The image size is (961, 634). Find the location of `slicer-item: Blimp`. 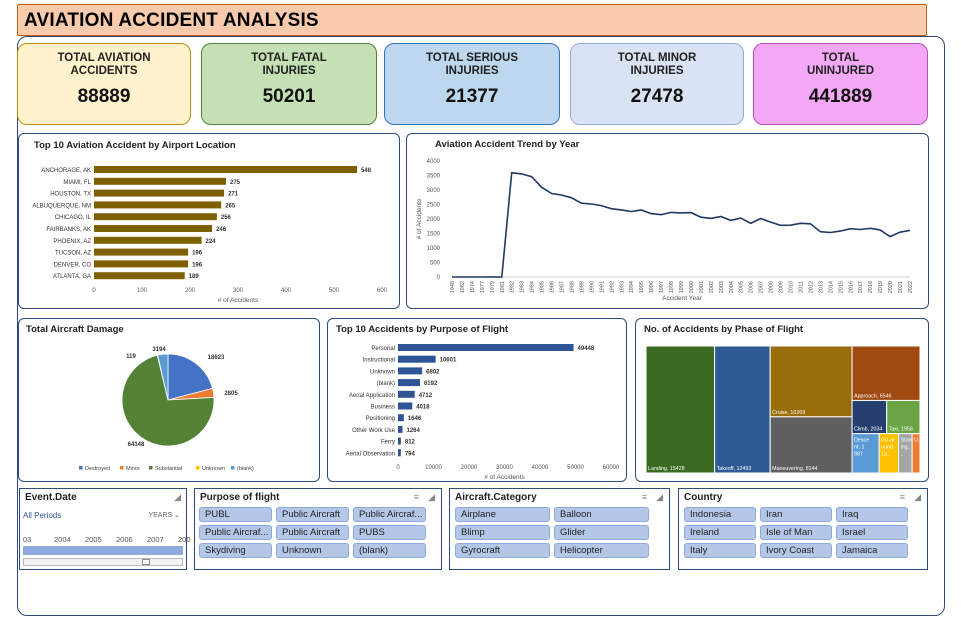

slicer-item: Blimp is located at coordinates (502, 532).